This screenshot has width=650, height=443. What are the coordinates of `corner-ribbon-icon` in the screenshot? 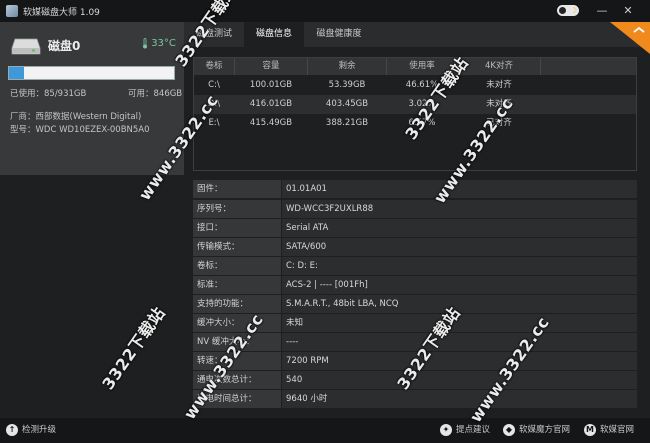 It's located at (630, 38).